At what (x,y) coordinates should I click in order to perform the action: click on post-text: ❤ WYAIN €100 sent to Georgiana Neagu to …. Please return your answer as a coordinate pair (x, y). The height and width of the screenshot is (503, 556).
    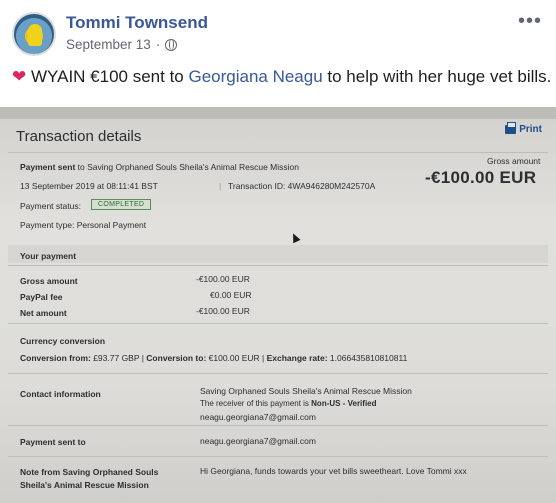
    Looking at the image, I should click on (282, 77).